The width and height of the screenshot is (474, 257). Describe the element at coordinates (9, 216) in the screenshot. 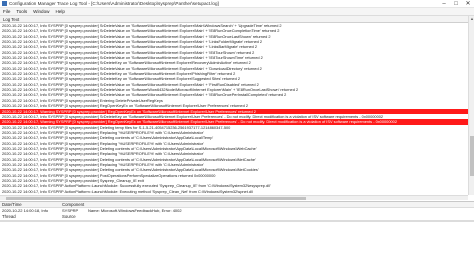

I see `thread-label: Thread` at that location.